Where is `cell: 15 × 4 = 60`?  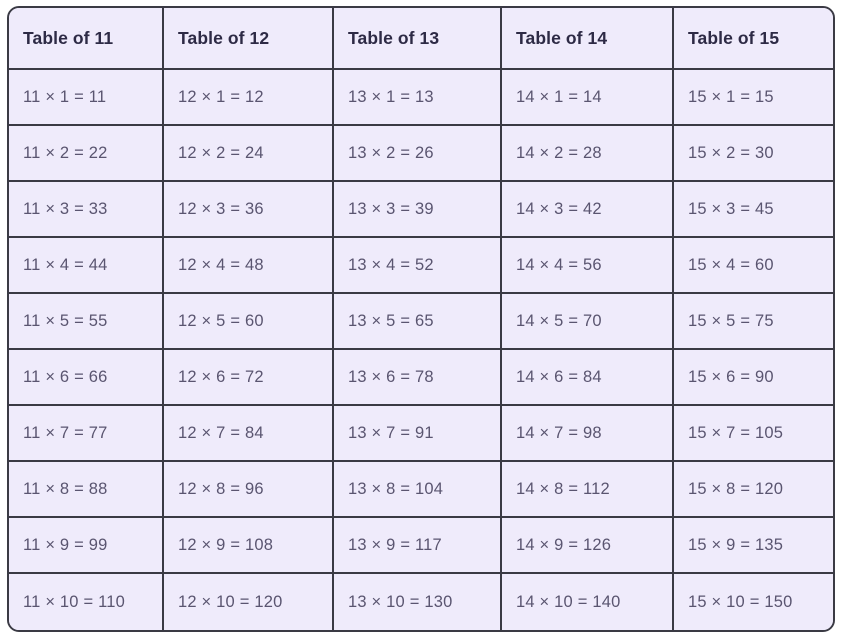 cell: 15 × 4 = 60 is located at coordinates (753, 266).